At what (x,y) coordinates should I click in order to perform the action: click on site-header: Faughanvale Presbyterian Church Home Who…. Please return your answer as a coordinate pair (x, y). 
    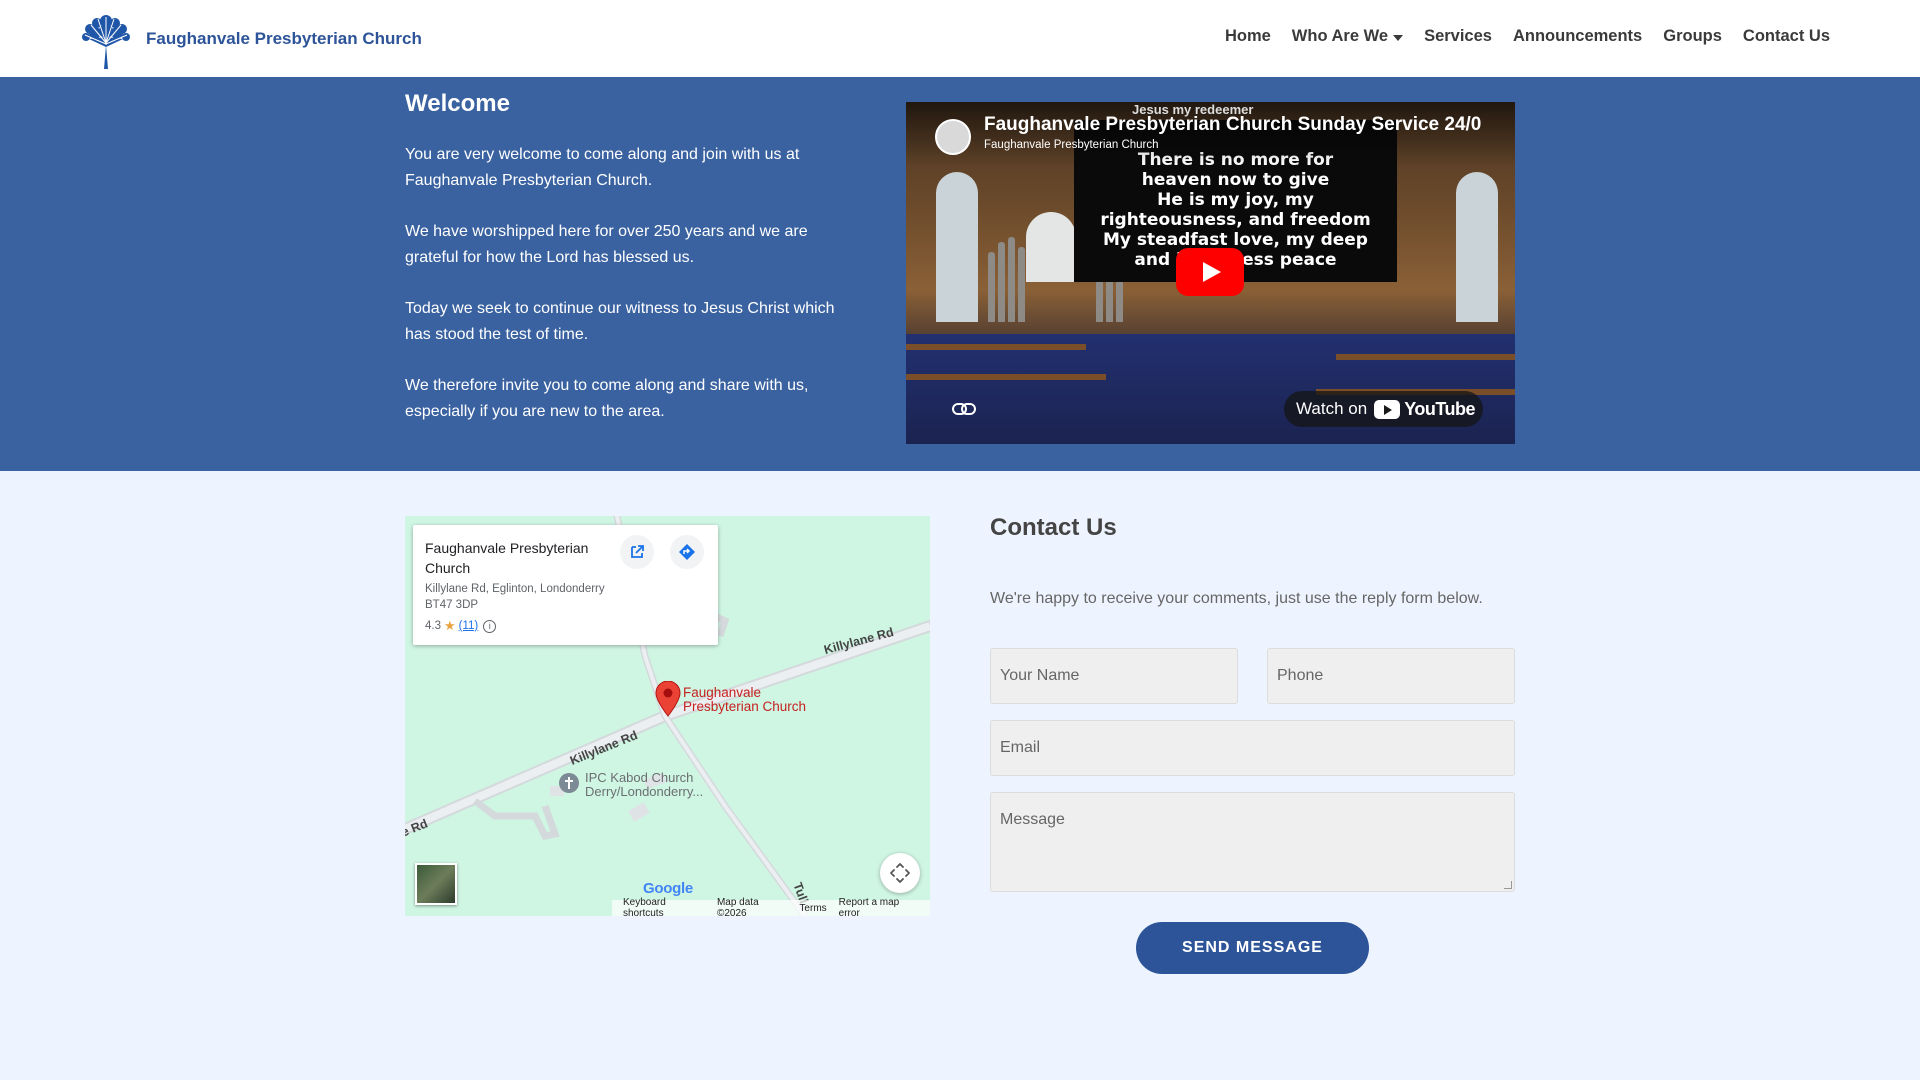
    Looking at the image, I should click on (960, 38).